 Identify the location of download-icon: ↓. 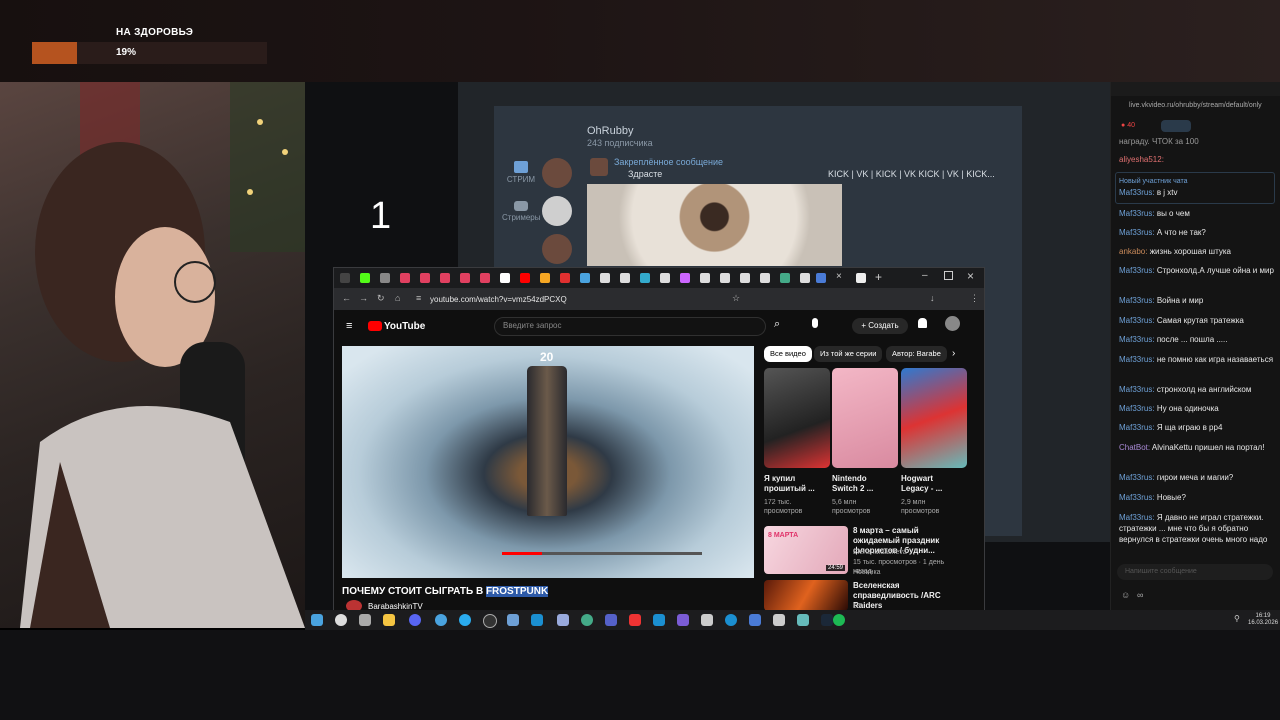
(932, 298).